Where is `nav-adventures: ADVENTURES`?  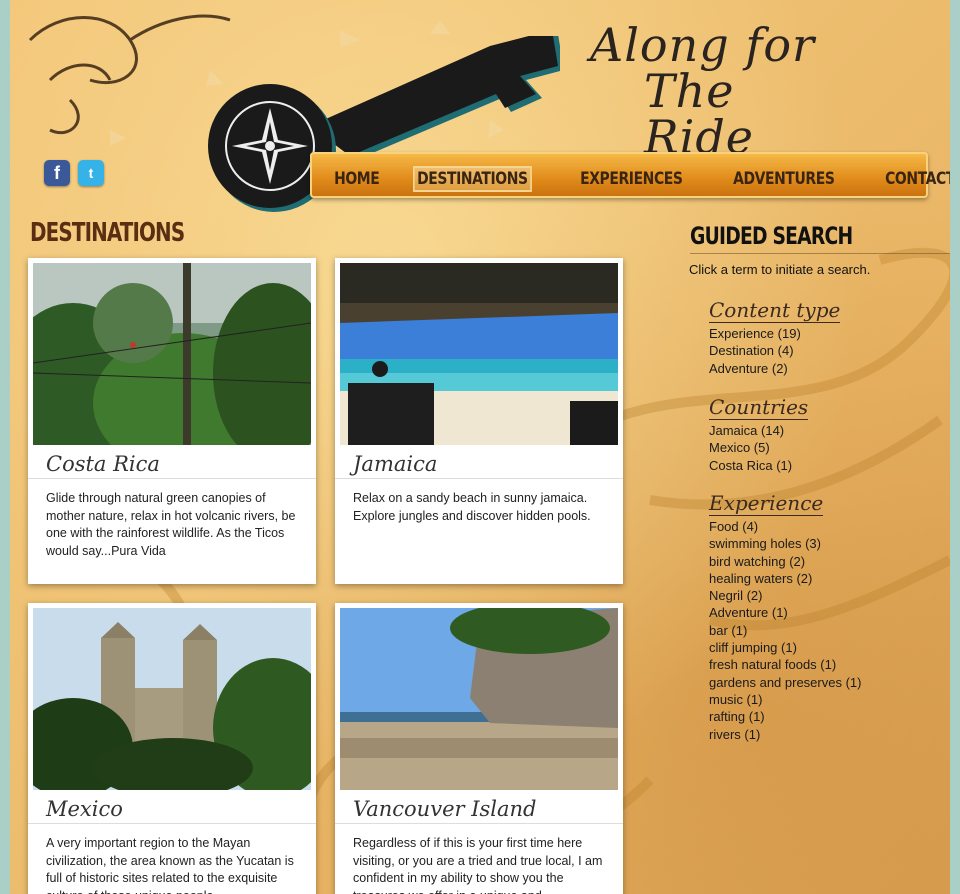
nav-adventures: ADVENTURES is located at coordinates (784, 179).